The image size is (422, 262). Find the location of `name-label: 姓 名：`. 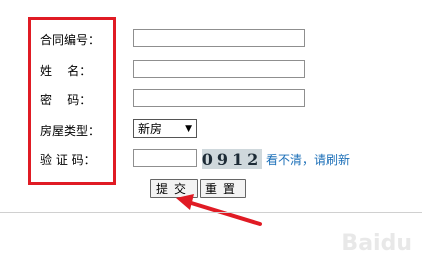

name-label: 姓 名： is located at coordinates (66, 71).